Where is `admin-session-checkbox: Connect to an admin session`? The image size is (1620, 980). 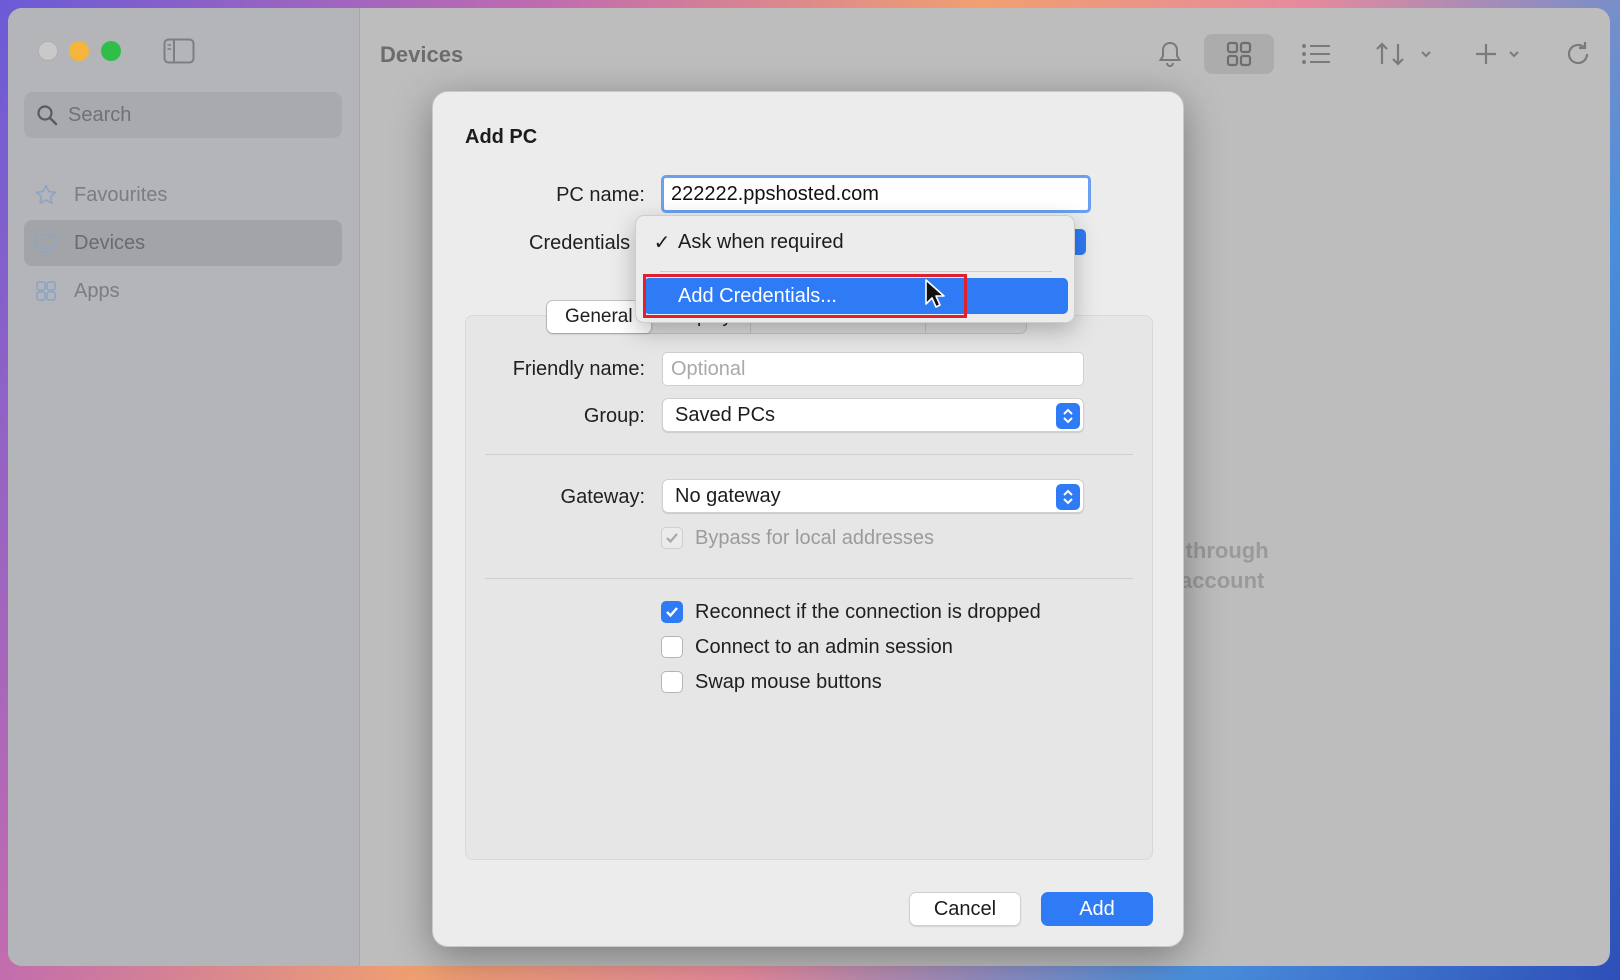 admin-session-checkbox: Connect to an admin session is located at coordinates (807, 647).